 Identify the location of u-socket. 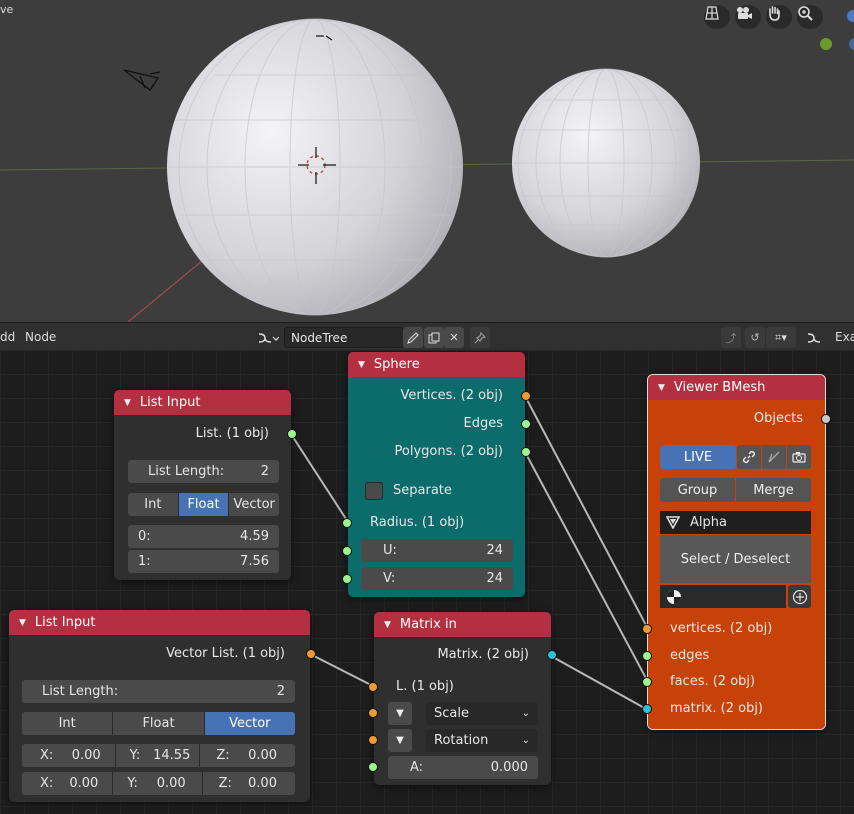
(347, 551).